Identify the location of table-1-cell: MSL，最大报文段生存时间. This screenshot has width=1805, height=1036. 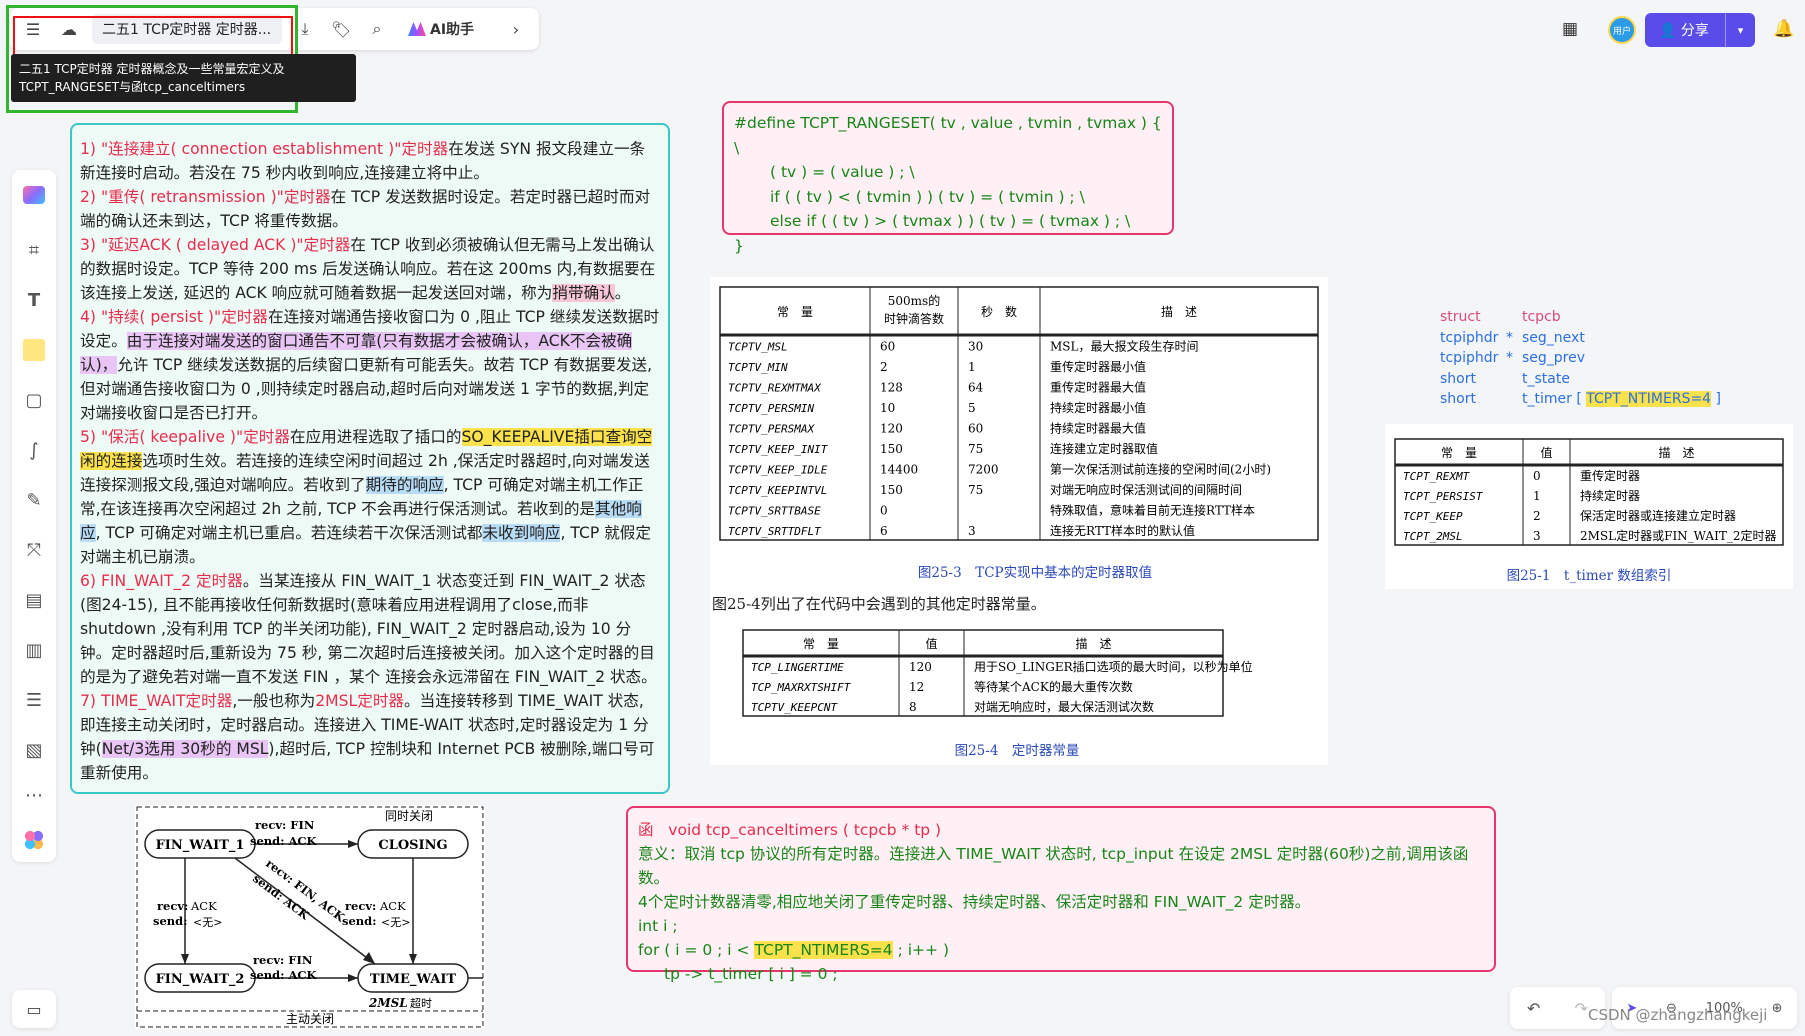
(1124, 346).